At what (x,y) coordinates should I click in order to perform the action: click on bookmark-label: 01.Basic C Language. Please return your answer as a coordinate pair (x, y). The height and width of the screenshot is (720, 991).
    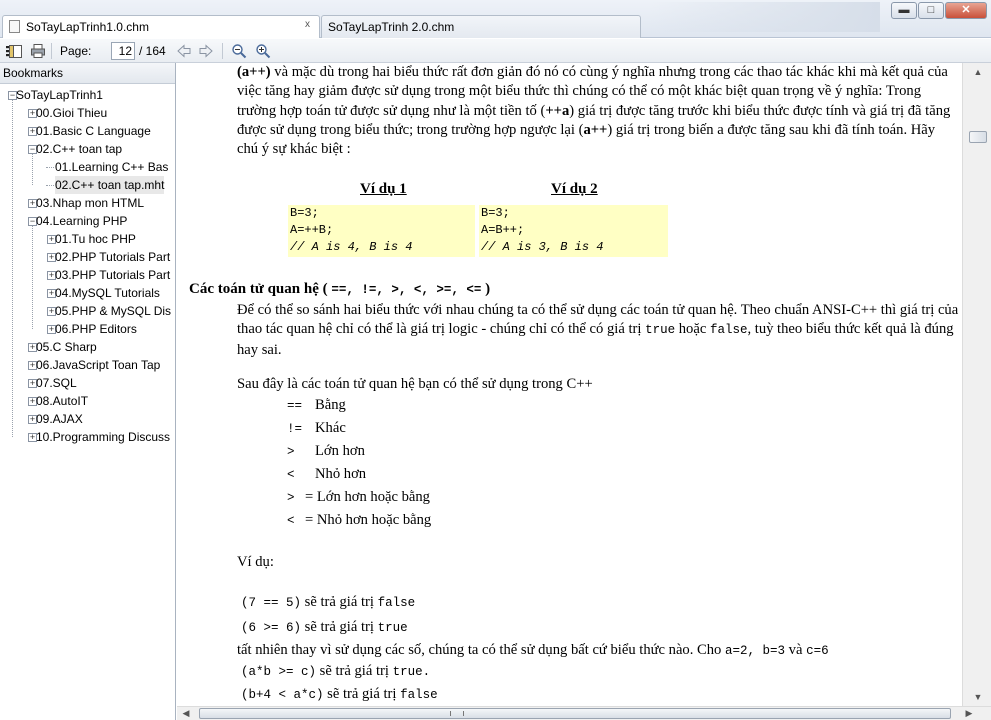
    Looking at the image, I should click on (93, 131).